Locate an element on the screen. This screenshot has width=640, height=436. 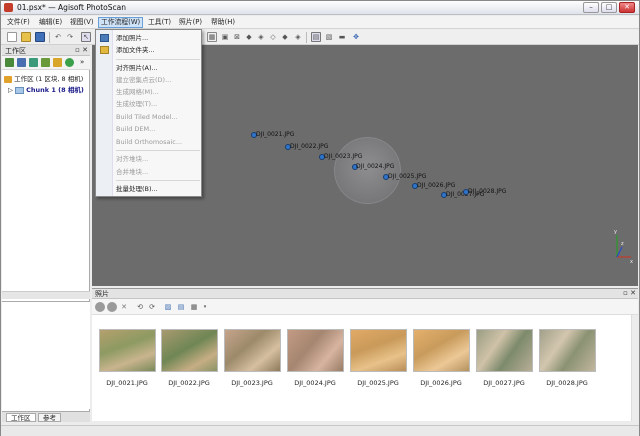
axis-gizmo: z y x is located at coordinates (623, 246).